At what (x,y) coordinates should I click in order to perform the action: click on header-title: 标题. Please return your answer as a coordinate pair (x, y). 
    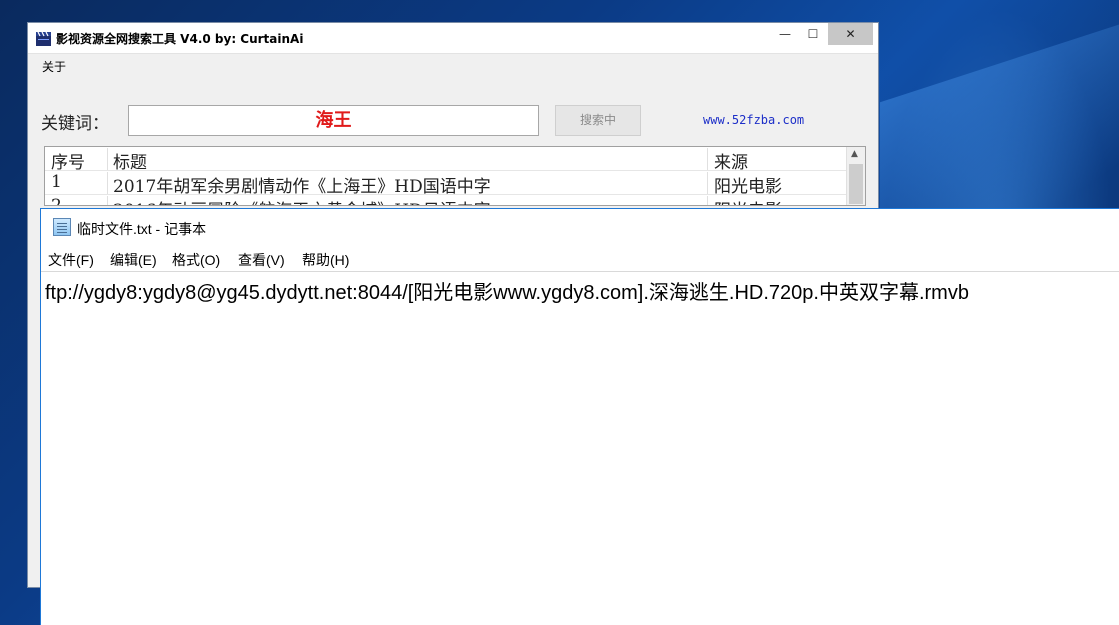
    Looking at the image, I should click on (127, 160).